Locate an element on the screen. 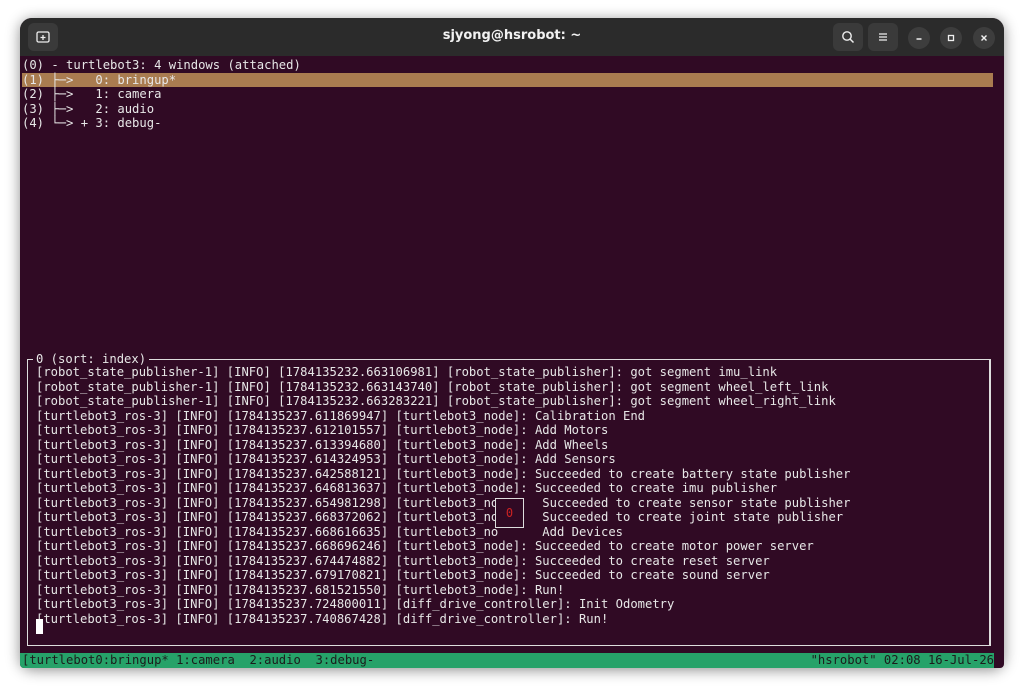 This screenshot has height=690, width=1024. status-host-clock: "hsrobot" 02:08 16-Jul-26 is located at coordinates (902, 660).